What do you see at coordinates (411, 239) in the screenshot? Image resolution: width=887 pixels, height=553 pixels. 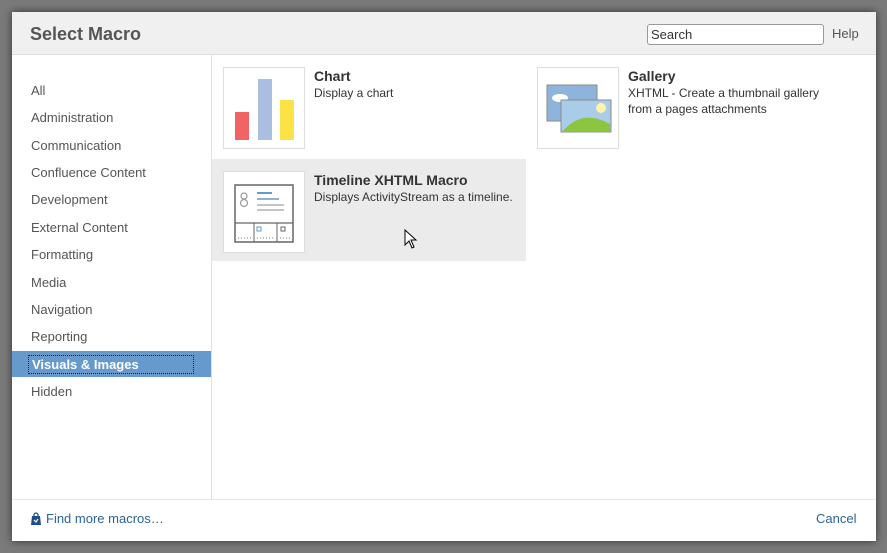 I see `mouse-pointer-icon` at bounding box center [411, 239].